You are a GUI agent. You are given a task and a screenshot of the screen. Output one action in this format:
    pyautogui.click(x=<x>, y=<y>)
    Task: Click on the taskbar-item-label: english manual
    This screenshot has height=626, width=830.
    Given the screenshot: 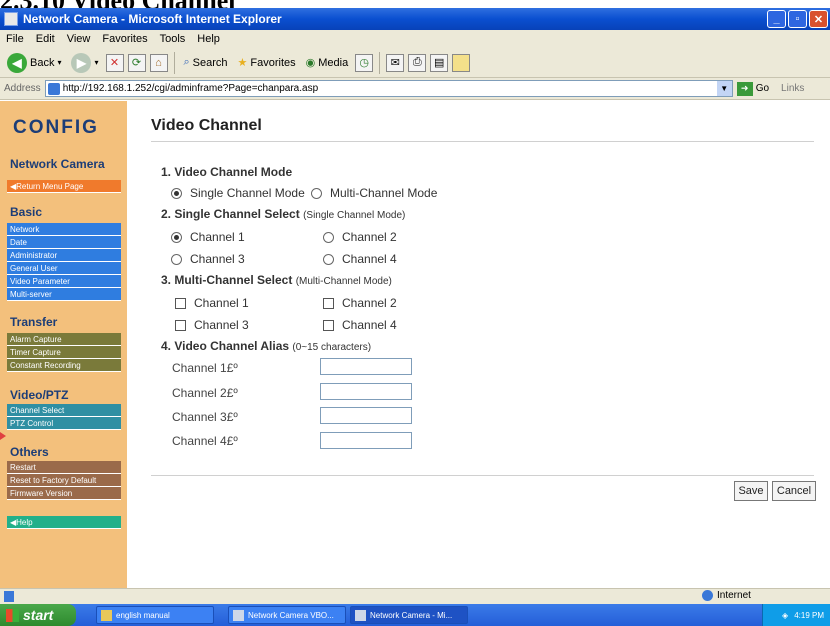 What is the action you would take?
    pyautogui.click(x=143, y=615)
    